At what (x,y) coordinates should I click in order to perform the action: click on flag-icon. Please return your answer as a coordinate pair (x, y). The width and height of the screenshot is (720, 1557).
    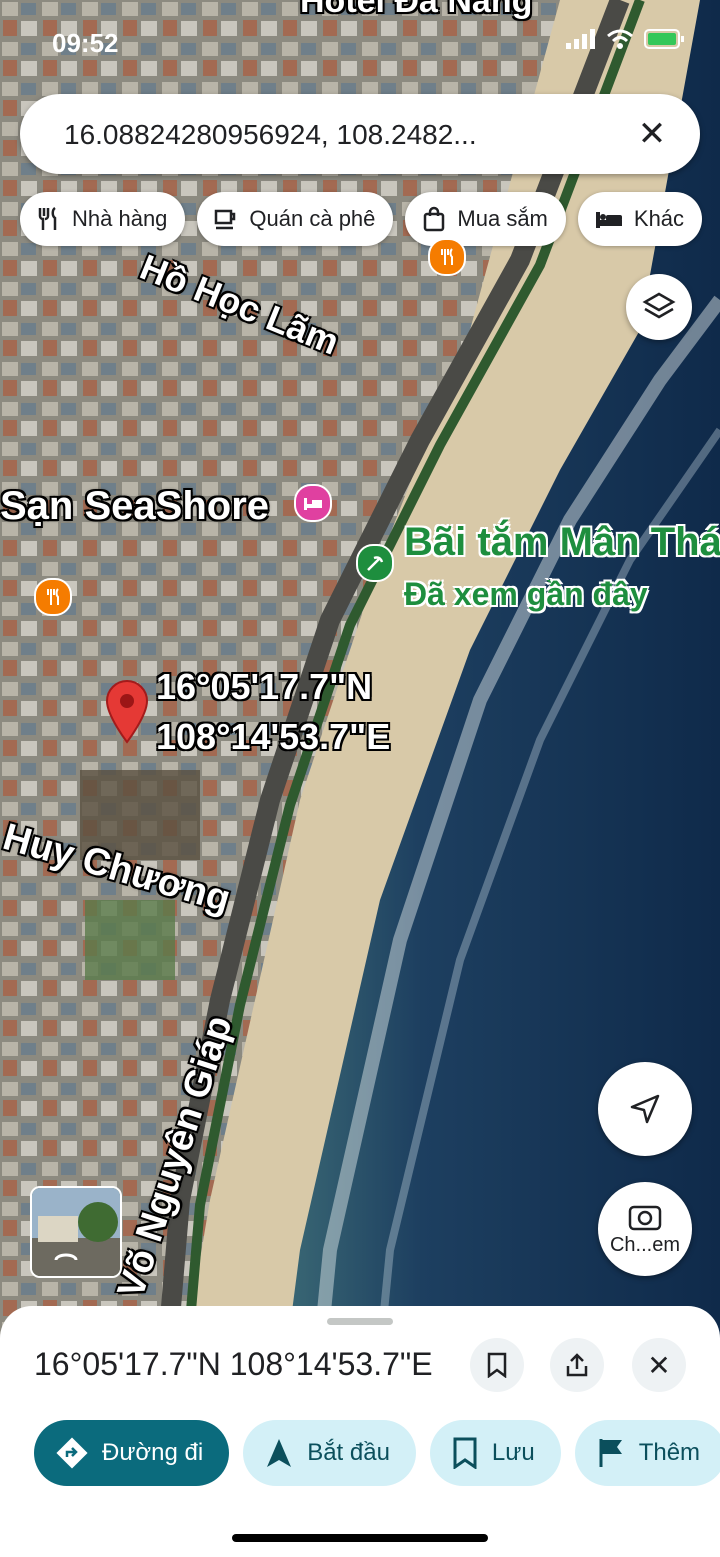
    Looking at the image, I should click on (610, 1453).